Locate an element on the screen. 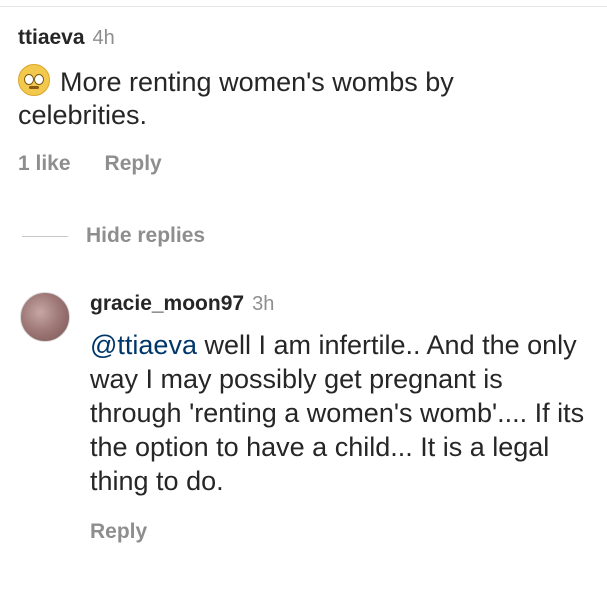  reply-mention: @ttiaeva is located at coordinates (143, 345).